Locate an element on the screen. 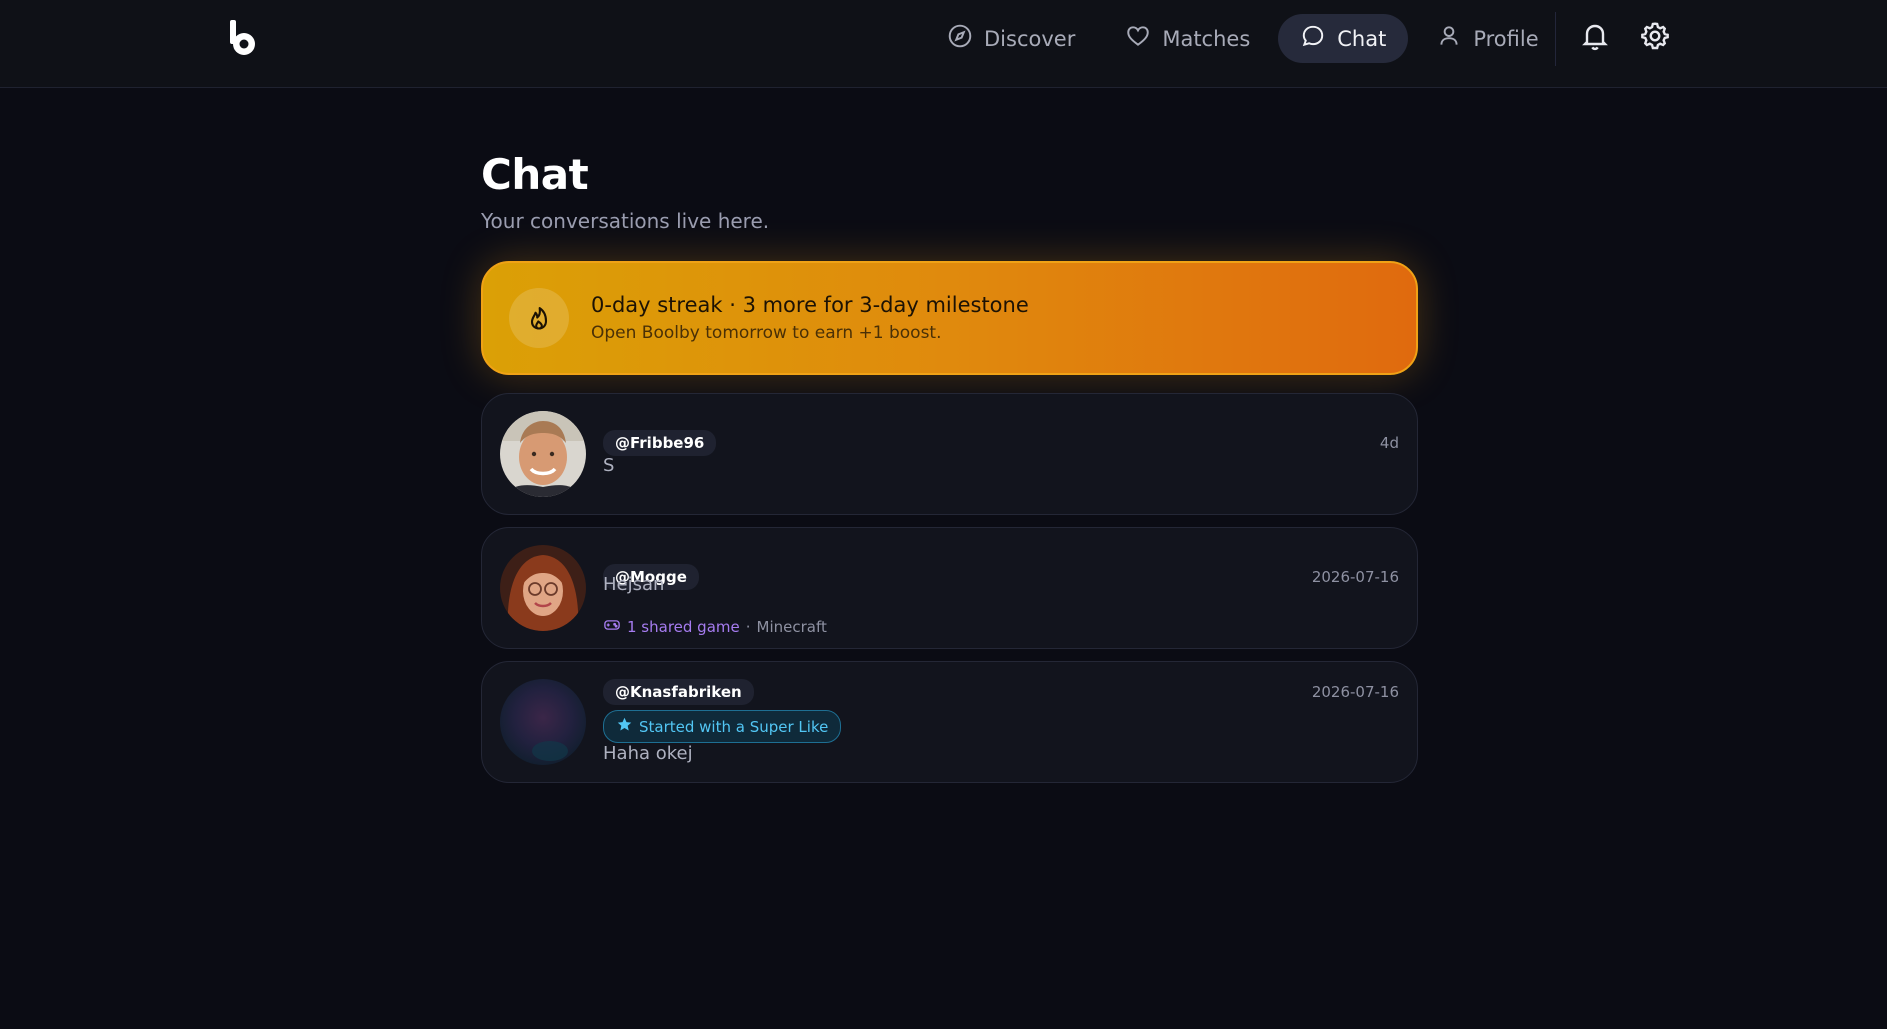  settings-button is located at coordinates (1655, 38).